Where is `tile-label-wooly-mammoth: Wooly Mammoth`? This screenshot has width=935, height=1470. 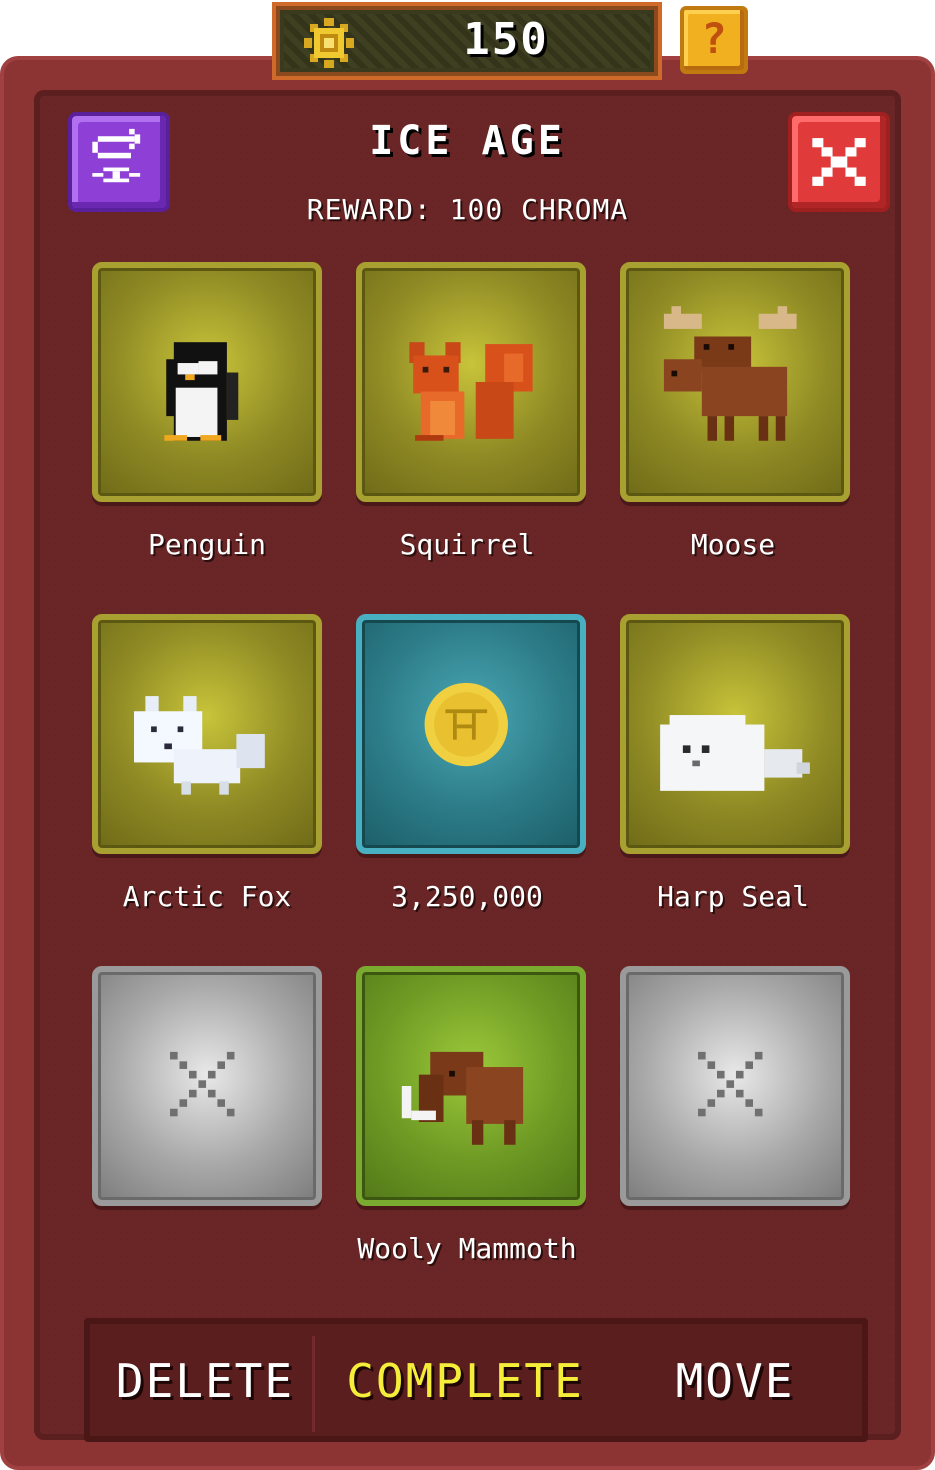 tile-label-wooly-mammoth: Wooly Mammoth is located at coordinates (467, 1248).